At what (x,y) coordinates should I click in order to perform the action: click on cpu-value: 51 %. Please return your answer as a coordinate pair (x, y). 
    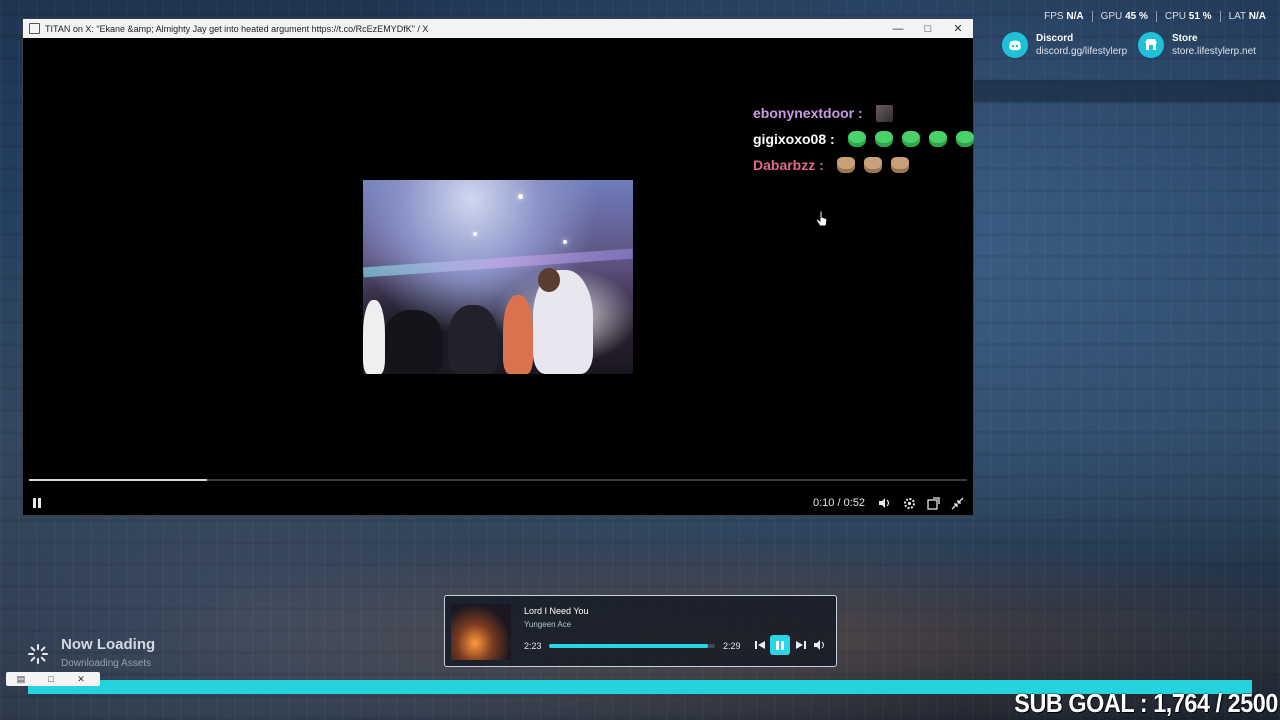
    Looking at the image, I should click on (1200, 16).